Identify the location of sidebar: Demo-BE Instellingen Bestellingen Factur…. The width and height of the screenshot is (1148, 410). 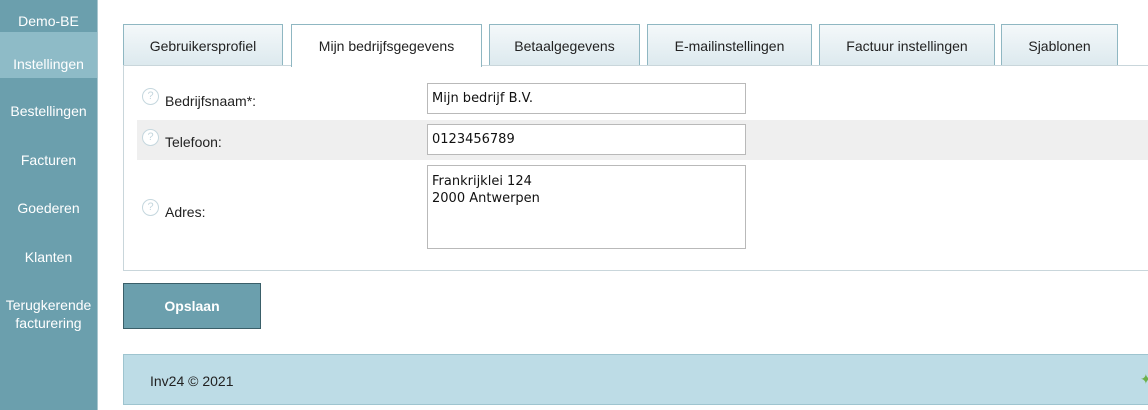
(49, 205).